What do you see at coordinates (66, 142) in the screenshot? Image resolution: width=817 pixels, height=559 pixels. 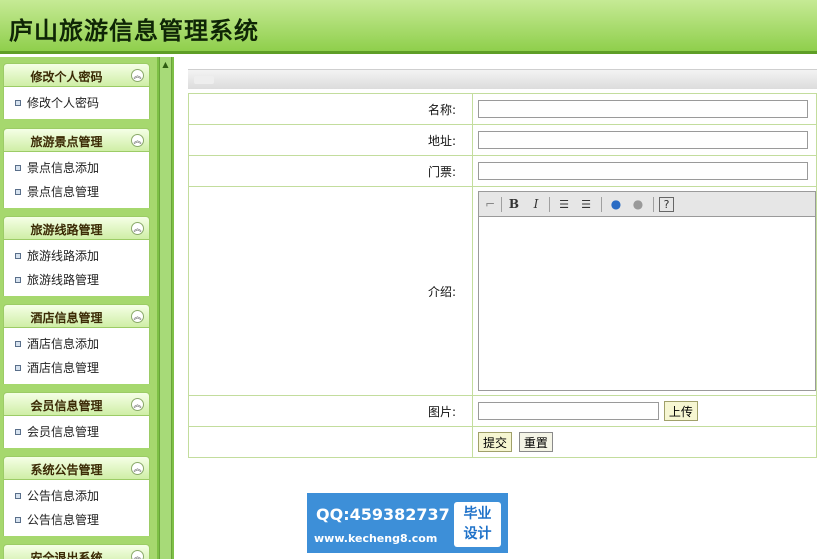 I see `menu-group-title: 旅游景点管理` at bounding box center [66, 142].